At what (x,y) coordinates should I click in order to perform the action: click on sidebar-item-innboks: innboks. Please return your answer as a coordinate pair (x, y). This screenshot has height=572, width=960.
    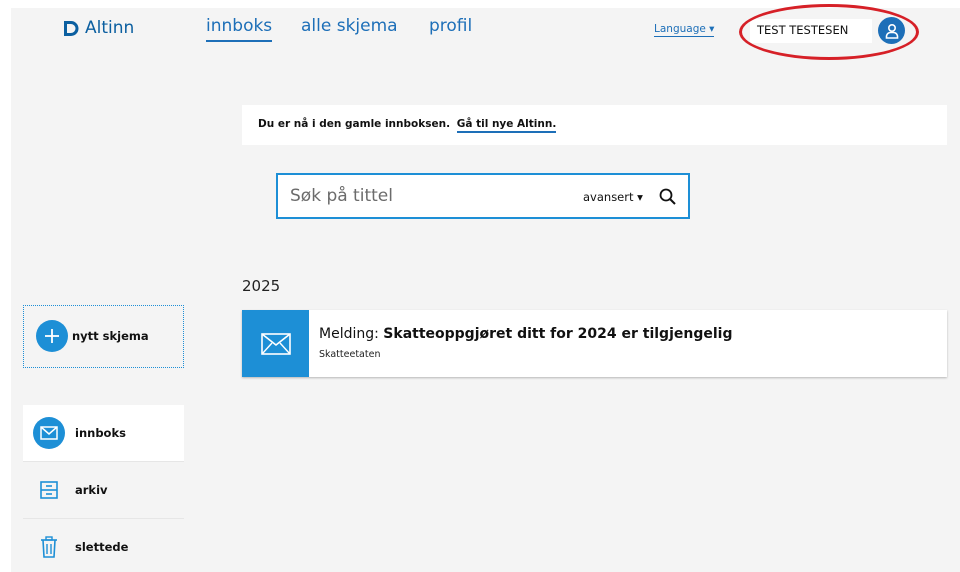
    Looking at the image, I should click on (103, 433).